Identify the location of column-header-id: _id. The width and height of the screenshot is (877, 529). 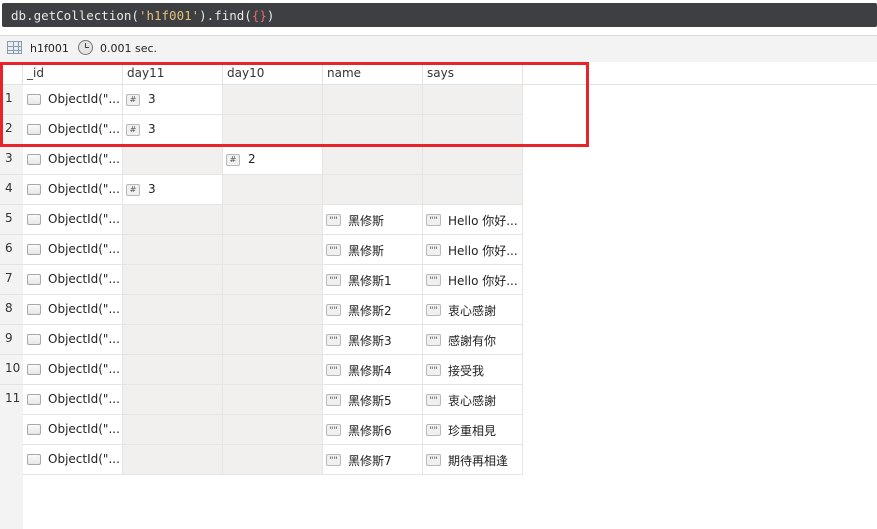
(73, 73).